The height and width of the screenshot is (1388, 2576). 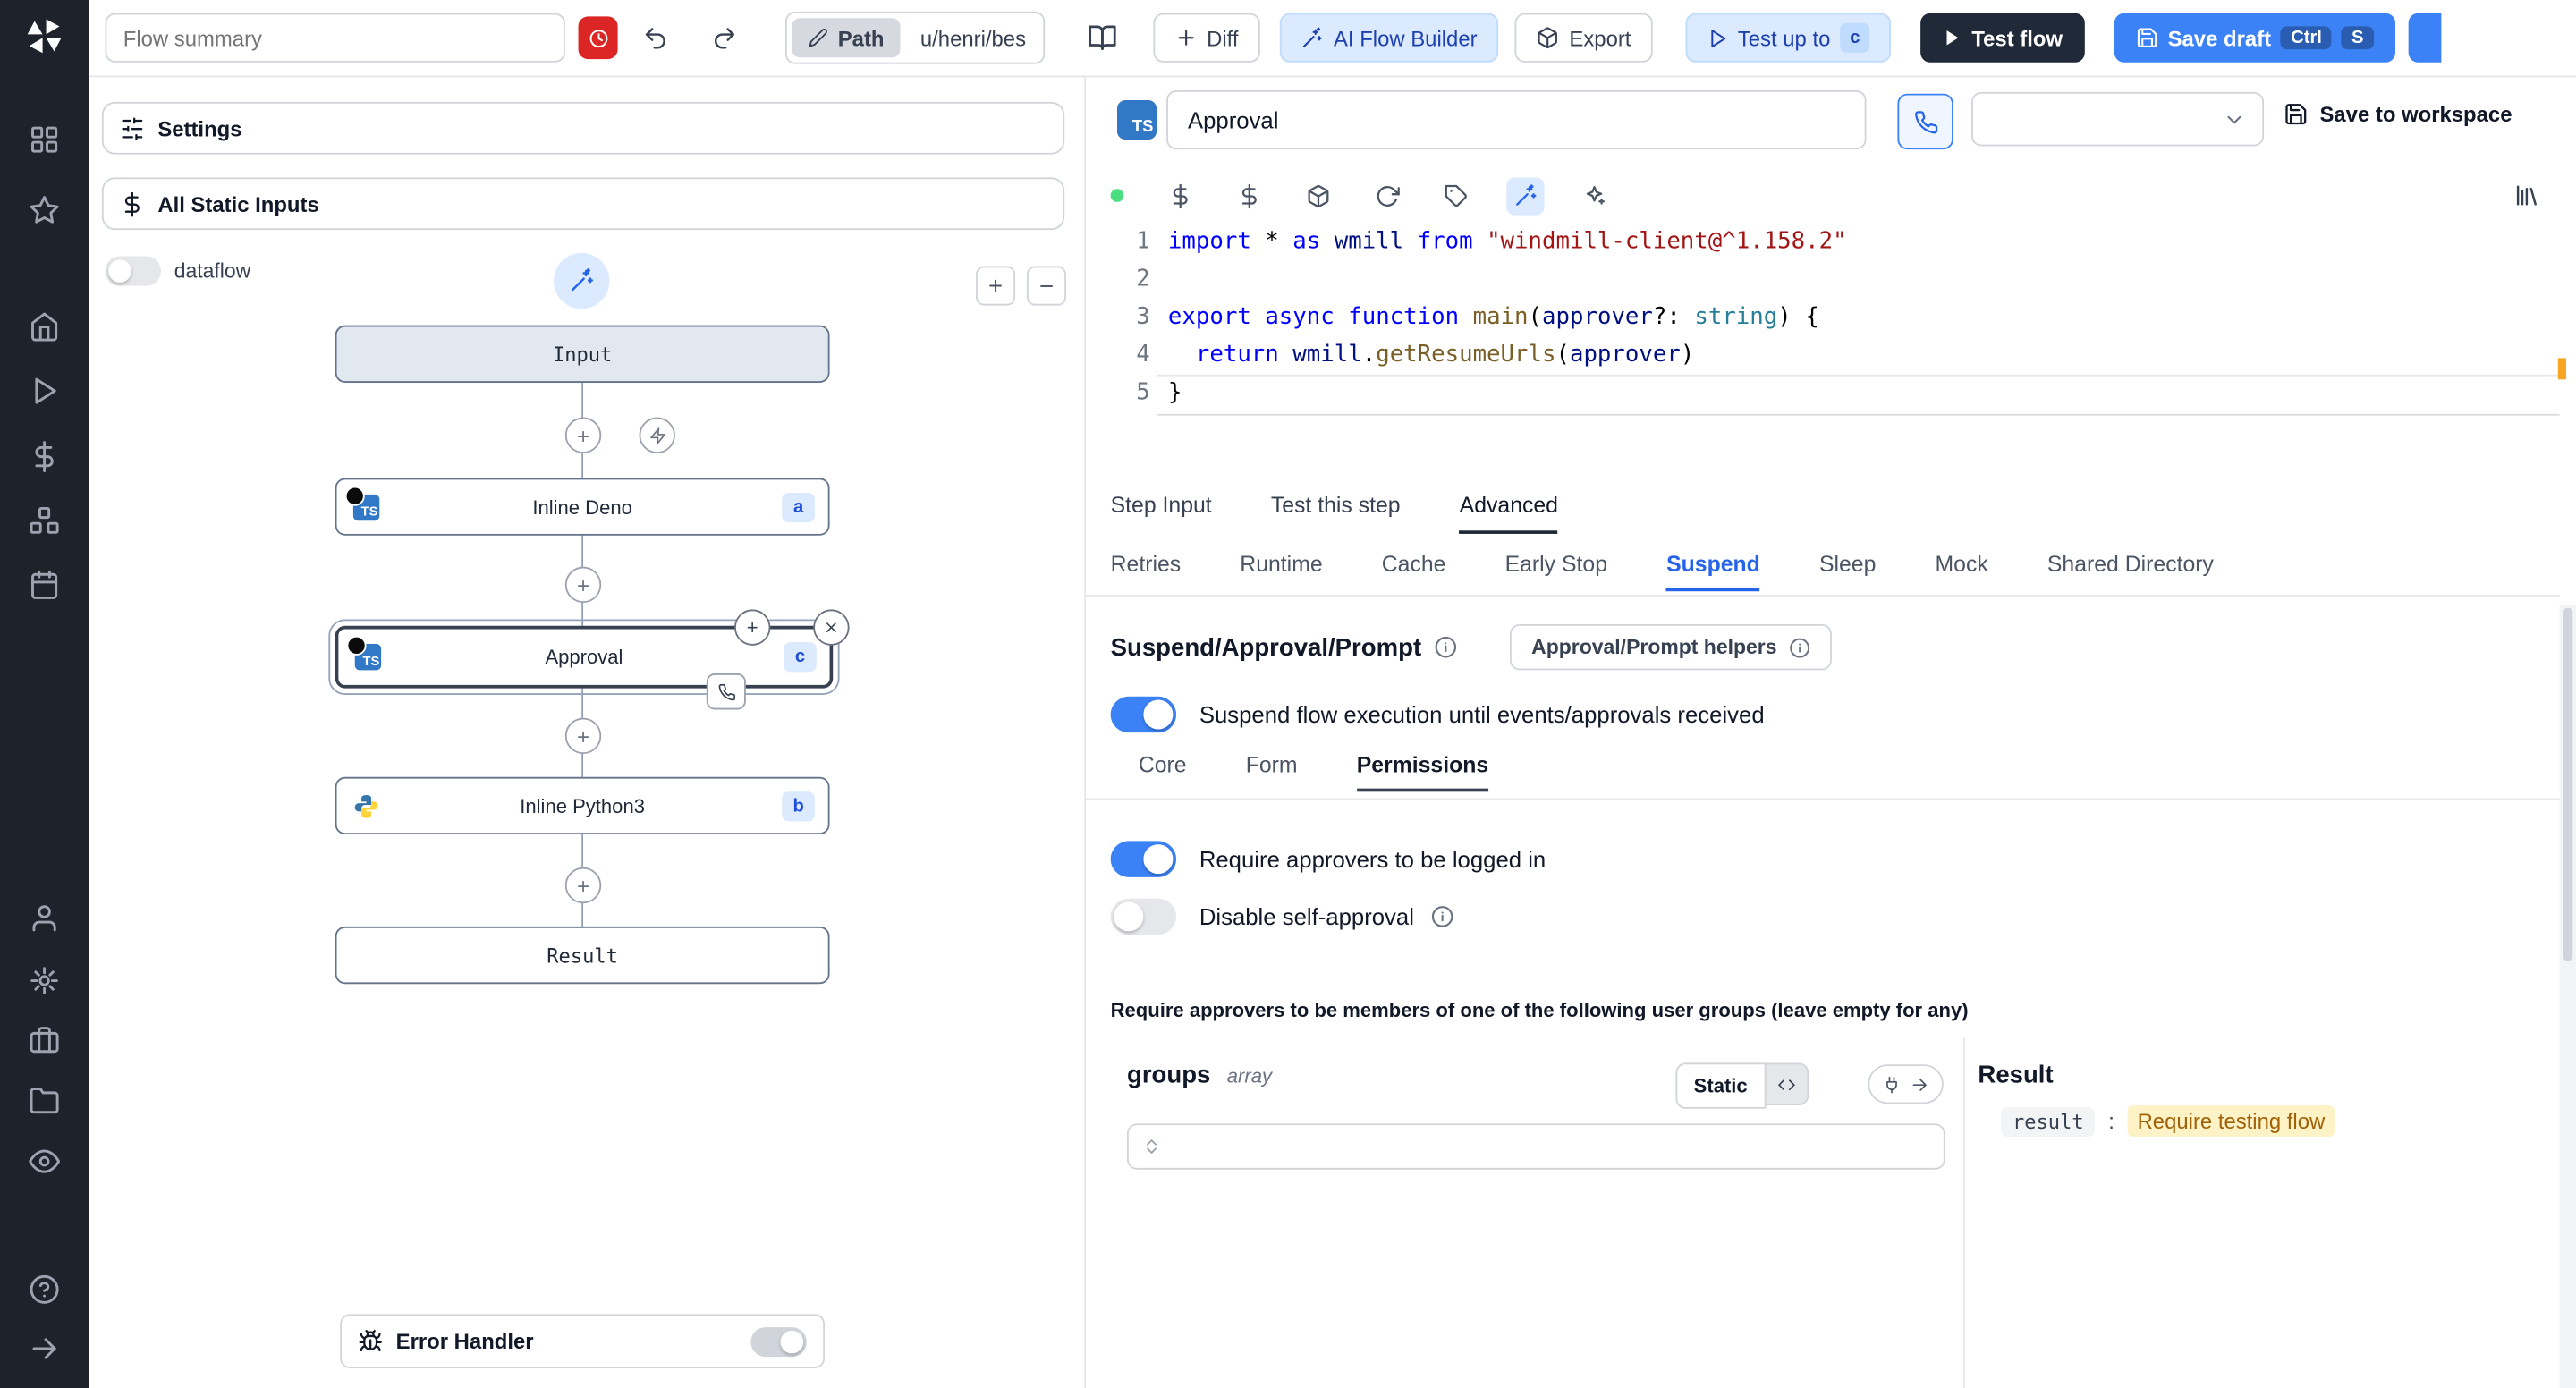 What do you see at coordinates (1456, 196) in the screenshot?
I see `tag-icon` at bounding box center [1456, 196].